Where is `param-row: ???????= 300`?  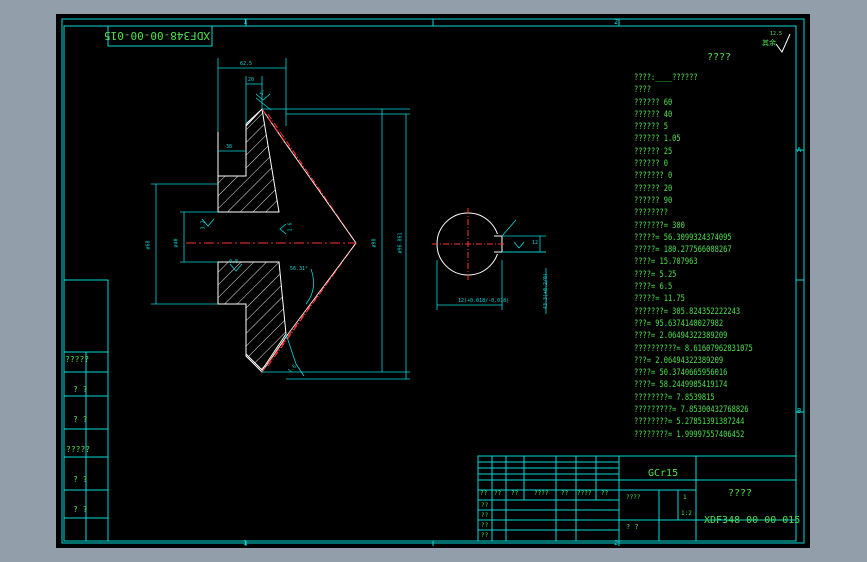 param-row: ???????= 300 is located at coordinates (659, 225).